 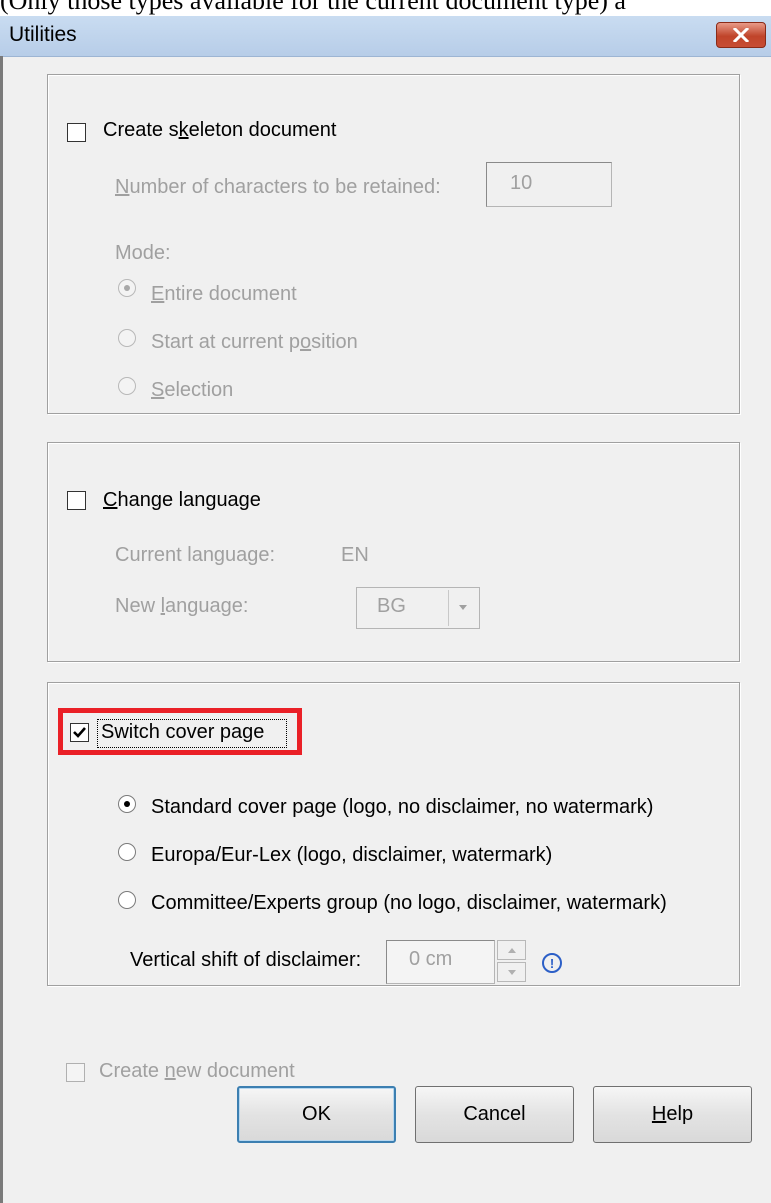 I want to click on radio-europa-eurlex, so click(x=127, y=852).